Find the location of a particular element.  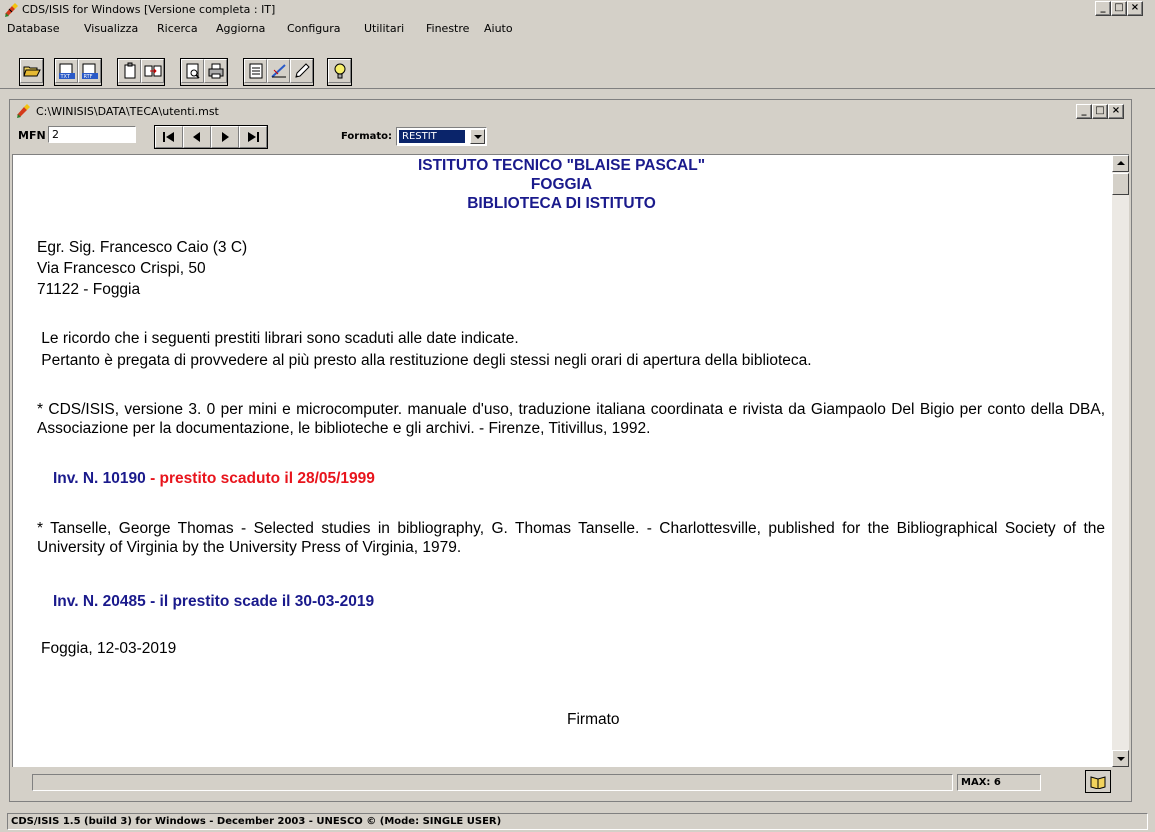

header-city: FOGGIA is located at coordinates (561, 184).